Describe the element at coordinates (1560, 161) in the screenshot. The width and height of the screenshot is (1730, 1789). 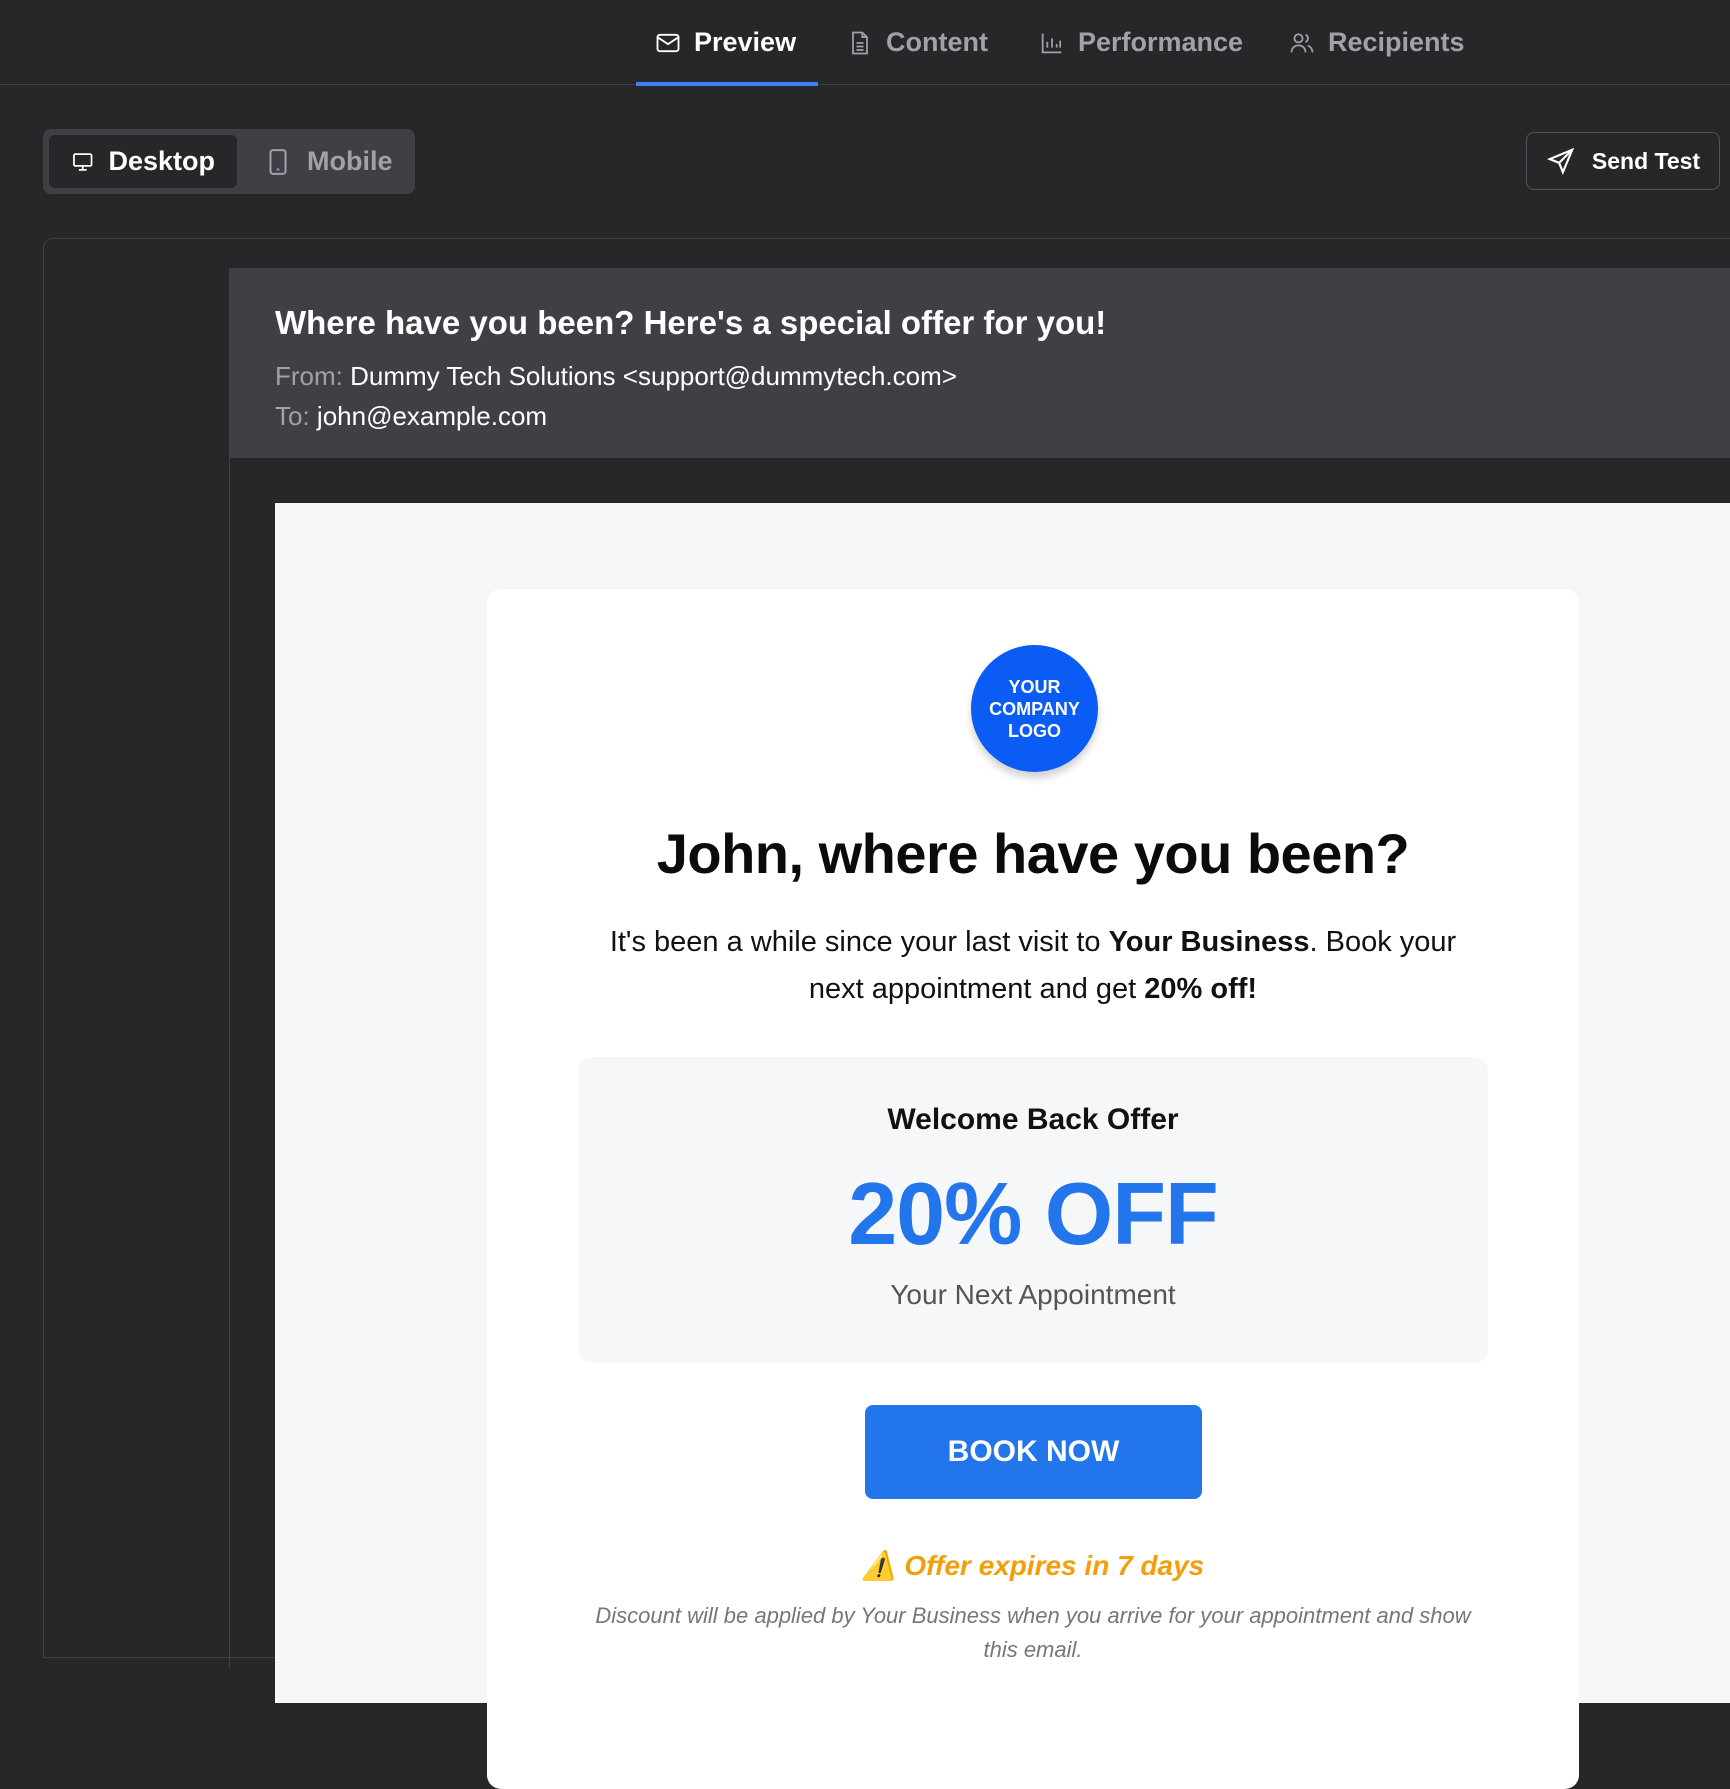
I see `send-icon` at that location.